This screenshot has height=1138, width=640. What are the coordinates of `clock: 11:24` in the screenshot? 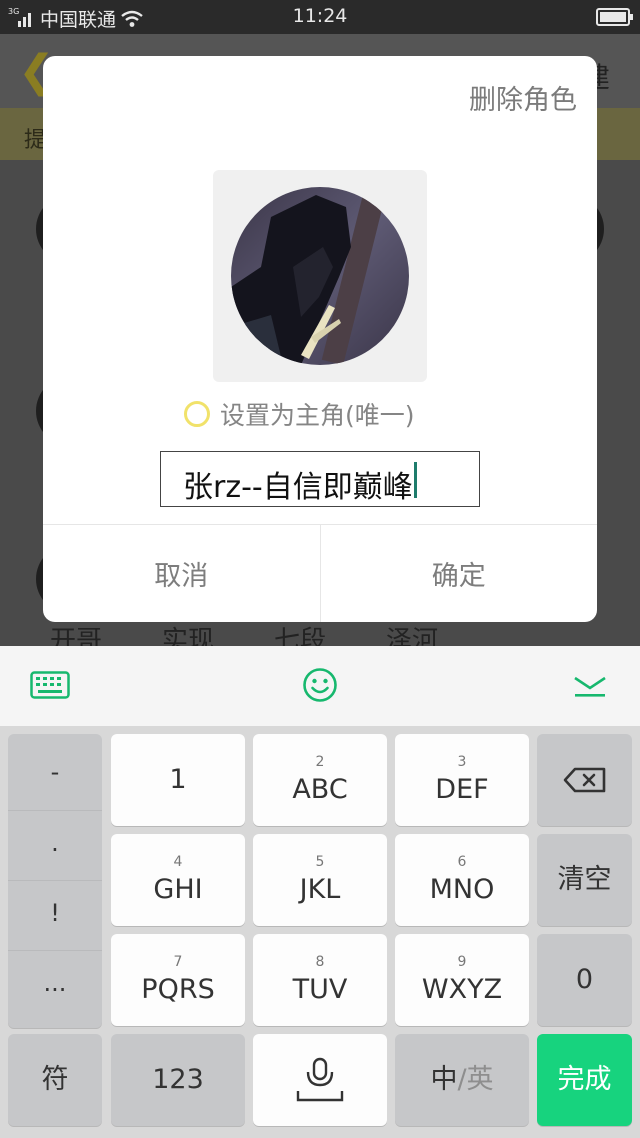 It's located at (320, 16).